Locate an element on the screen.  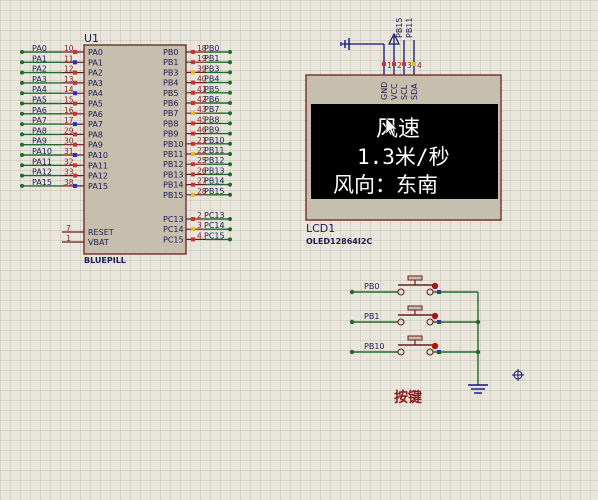
pin-name: PB14 is located at coordinates (173, 185).